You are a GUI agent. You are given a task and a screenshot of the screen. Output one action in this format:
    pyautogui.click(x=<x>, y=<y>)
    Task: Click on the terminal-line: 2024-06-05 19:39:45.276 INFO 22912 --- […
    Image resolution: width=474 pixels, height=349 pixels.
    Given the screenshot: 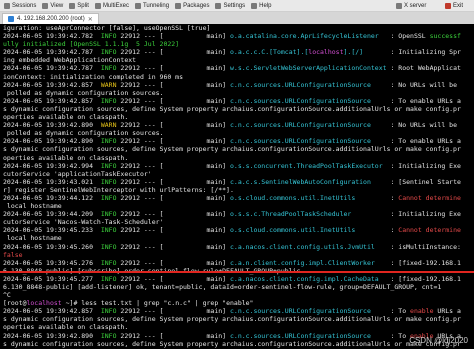 What is the action you would take?
    pyautogui.click(x=238, y=263)
    